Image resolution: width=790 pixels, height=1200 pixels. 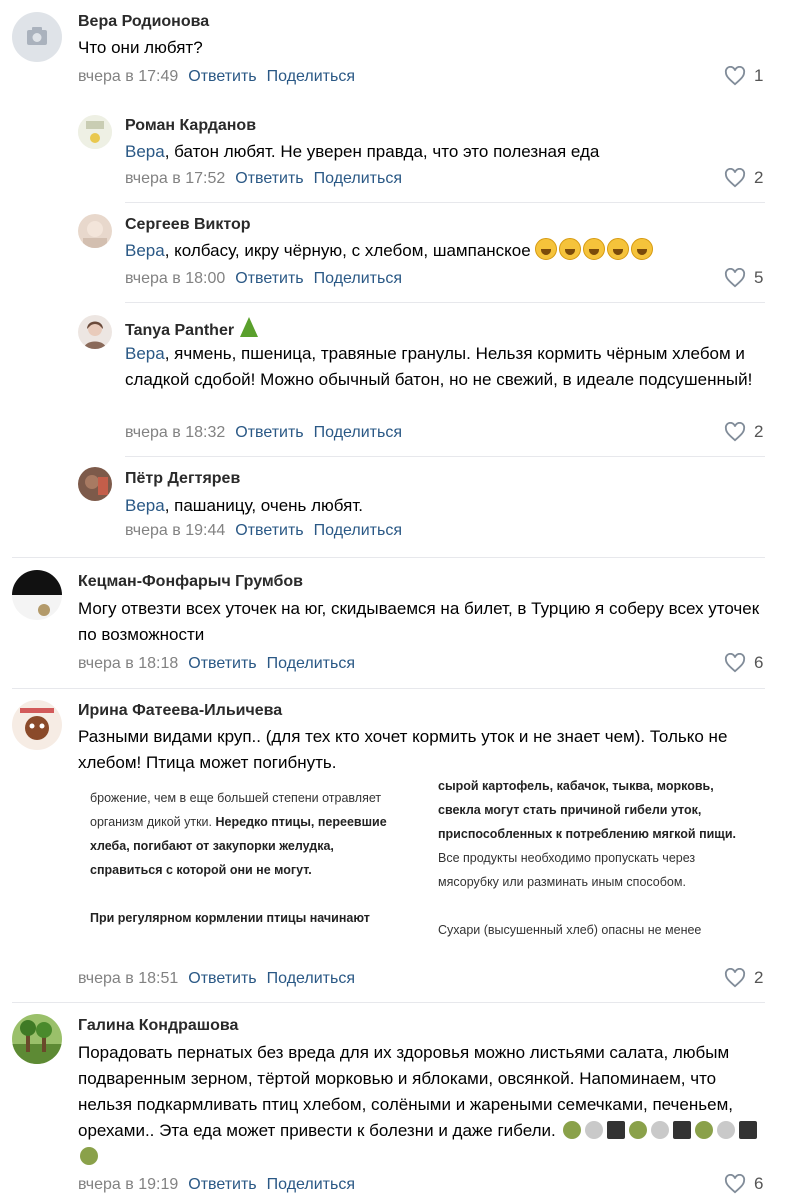 I want to click on like-count: 5, so click(x=759, y=277).